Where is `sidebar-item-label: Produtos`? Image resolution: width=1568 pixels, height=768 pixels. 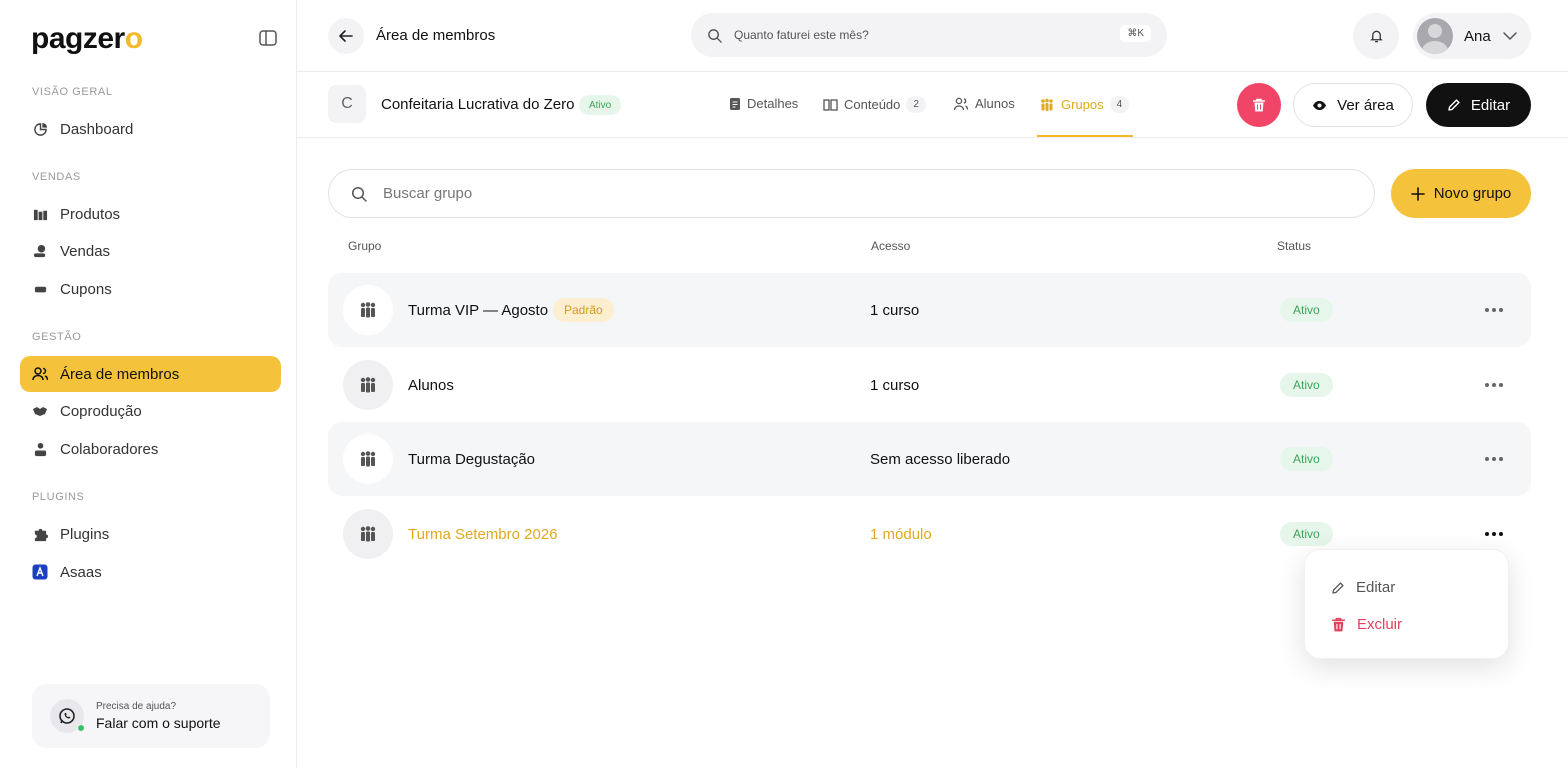 sidebar-item-label: Produtos is located at coordinates (90, 214).